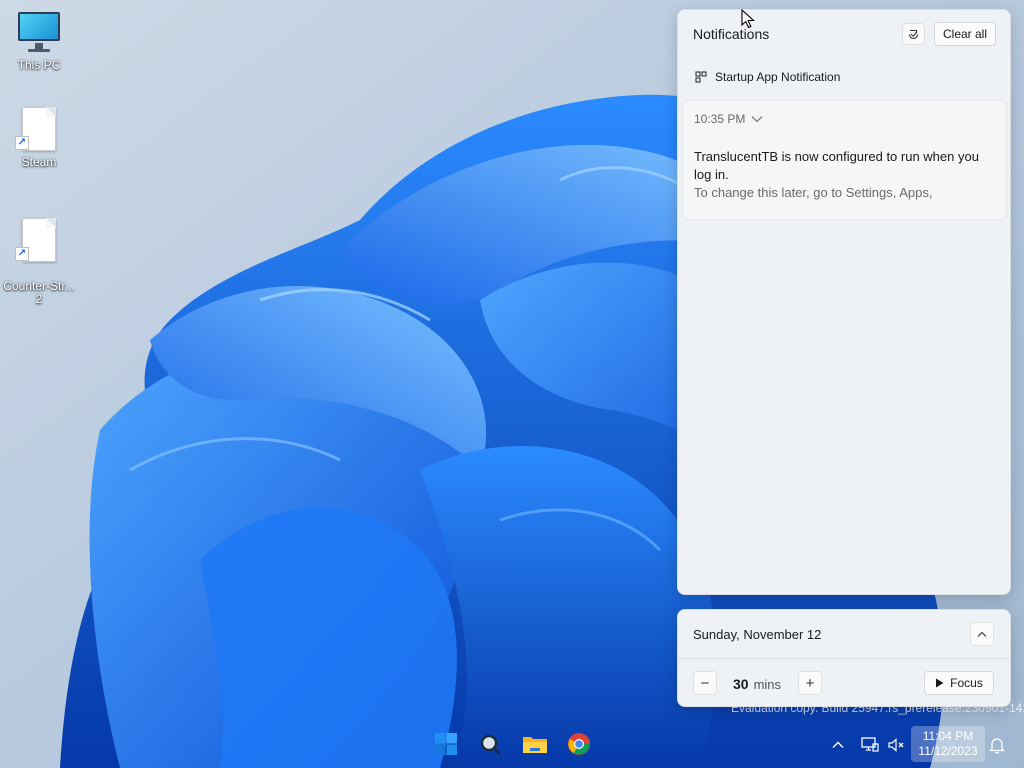 The height and width of the screenshot is (768, 1024). What do you see at coordinates (39, 32) in the screenshot?
I see `monitor-icon` at bounding box center [39, 32].